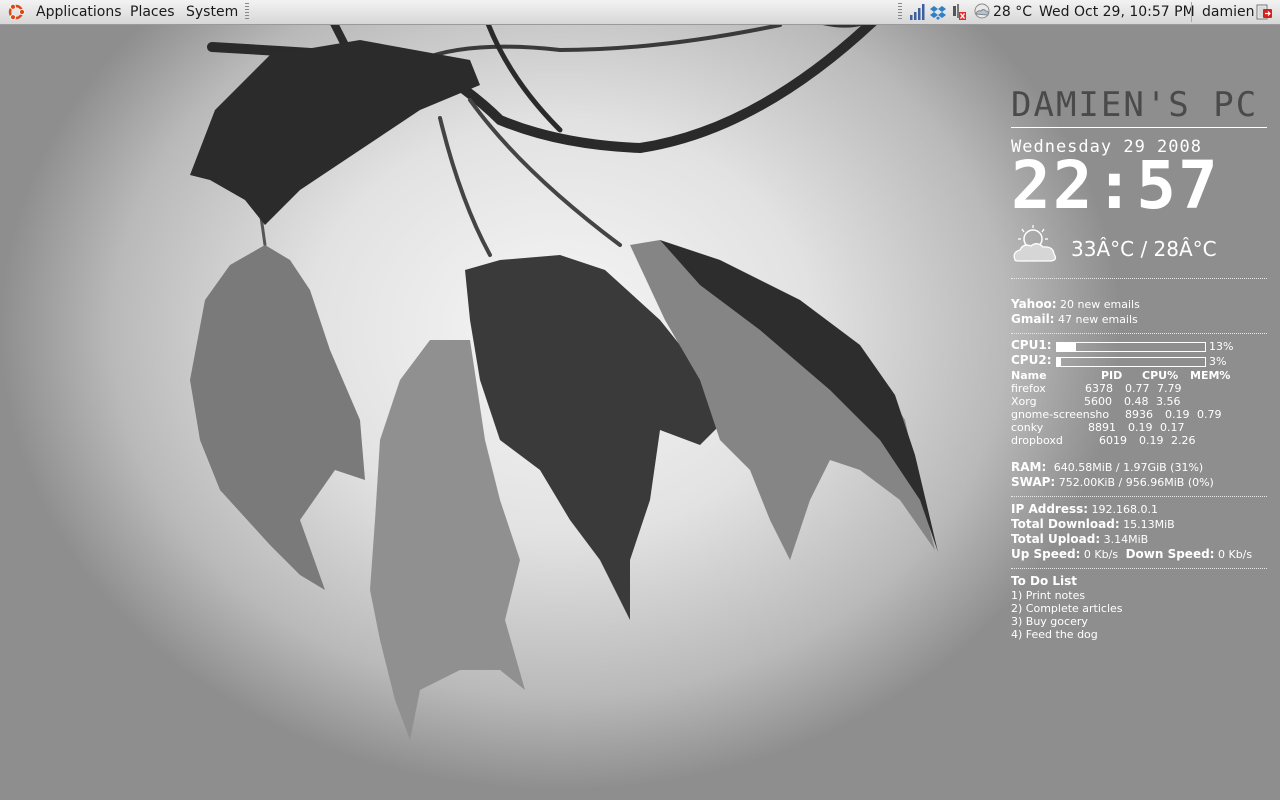 The height and width of the screenshot is (800, 1280). I want to click on ip-label: IP Address:, so click(1050, 509).